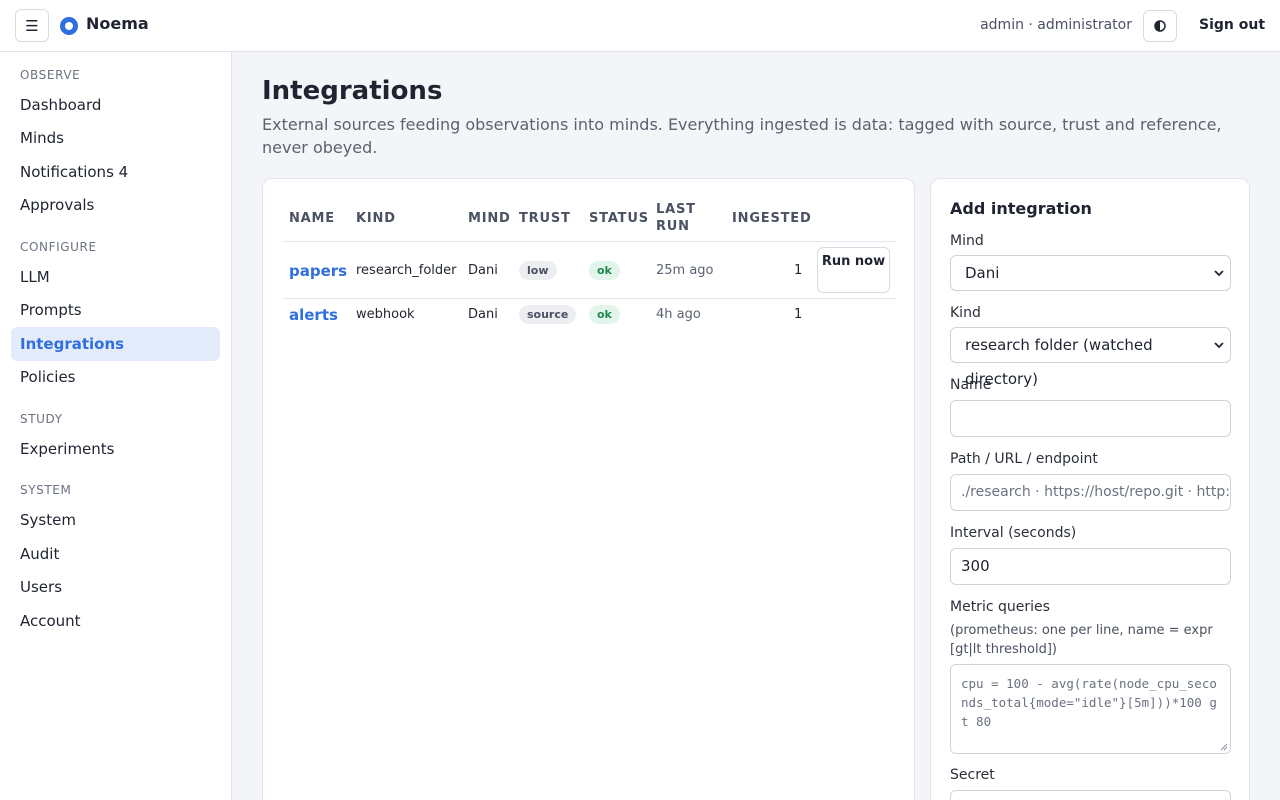  What do you see at coordinates (772, 218) in the screenshot?
I see `column-header-ingested: INGESTED` at bounding box center [772, 218].